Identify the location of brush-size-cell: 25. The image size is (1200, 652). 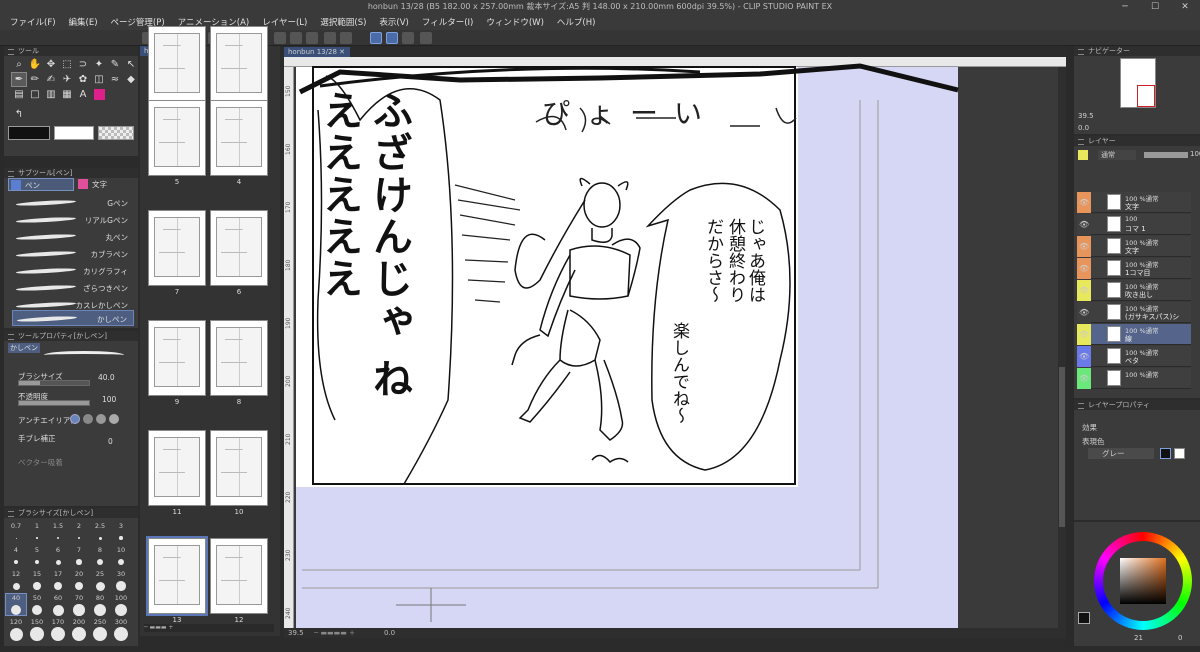
(100, 580).